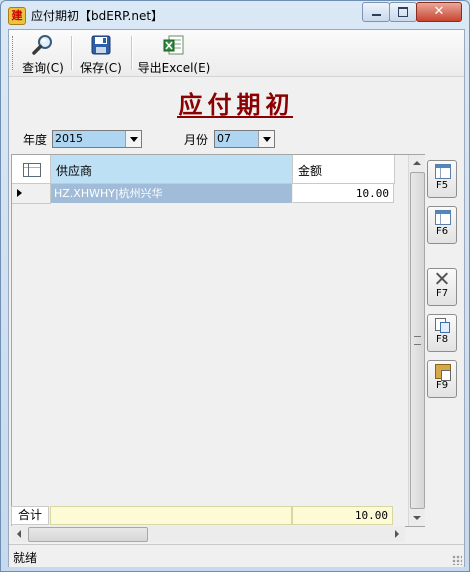 The image size is (470, 572). I want to click on month-value: 07, so click(236, 139).